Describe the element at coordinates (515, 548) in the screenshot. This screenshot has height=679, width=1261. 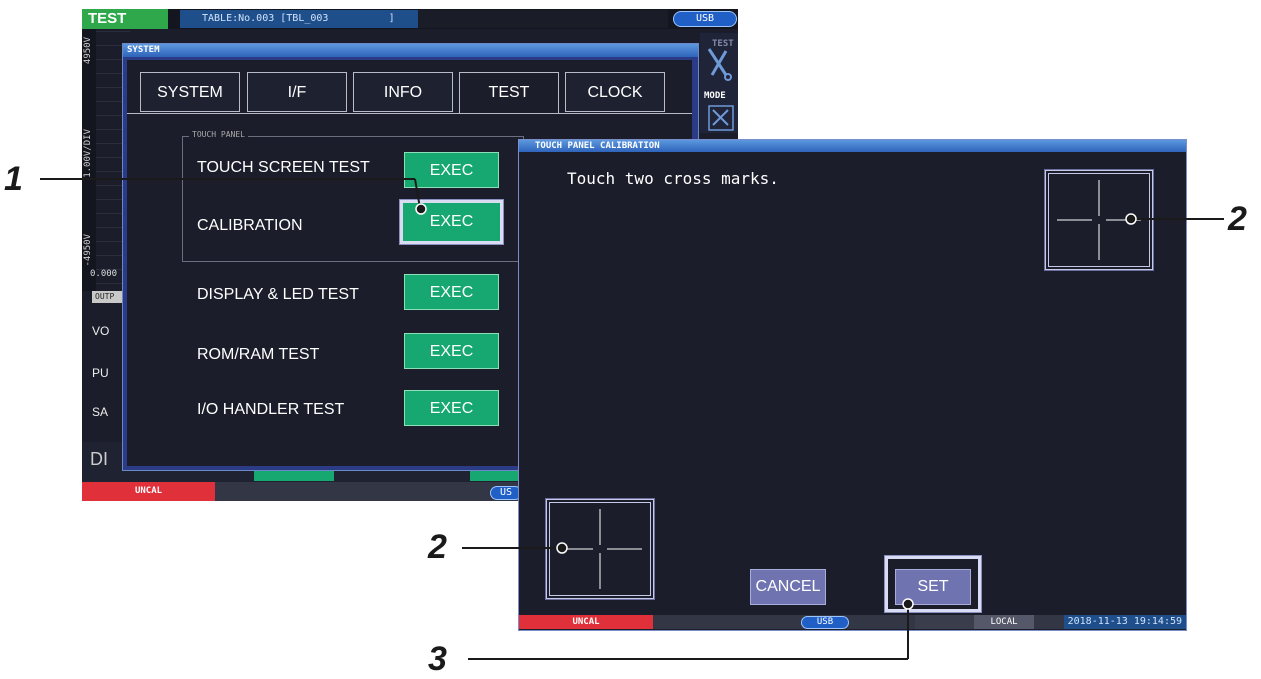
I see `callout-2-left-leader` at that location.